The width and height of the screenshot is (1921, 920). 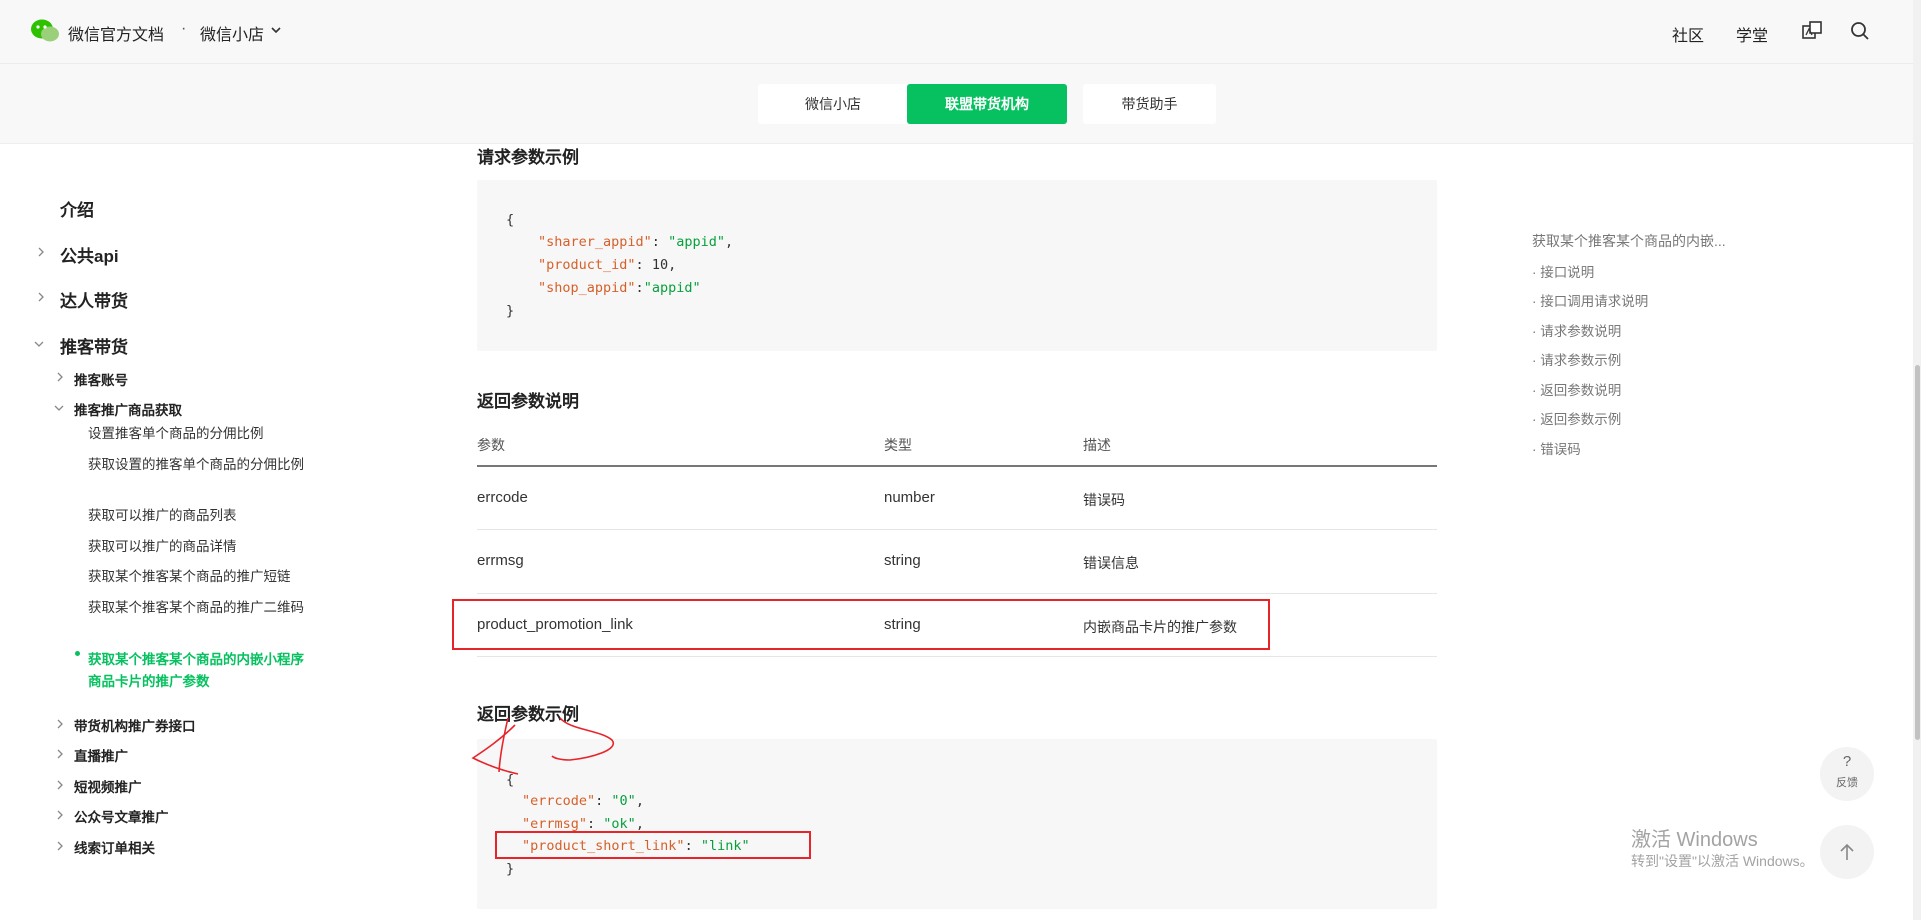 I want to click on toc-item: · 接口调用请求说明, so click(x=1590, y=300).